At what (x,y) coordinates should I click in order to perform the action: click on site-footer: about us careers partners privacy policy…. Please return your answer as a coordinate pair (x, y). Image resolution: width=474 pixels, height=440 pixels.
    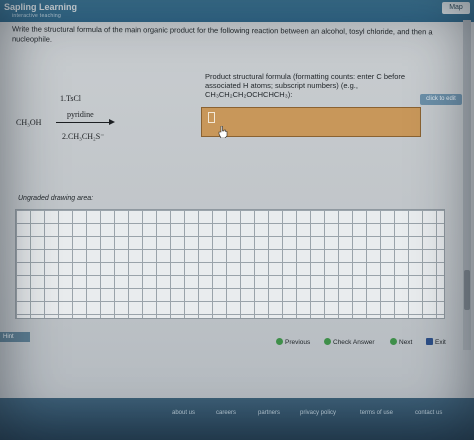
    Looking at the image, I should click on (237, 419).